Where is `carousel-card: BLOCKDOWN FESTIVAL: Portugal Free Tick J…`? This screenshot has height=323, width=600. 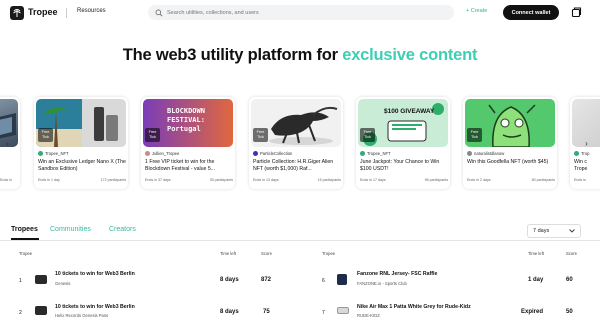
carousel-card: BLOCKDOWN FESTIVAL: Portugal Free Tick J… is located at coordinates (188, 143).